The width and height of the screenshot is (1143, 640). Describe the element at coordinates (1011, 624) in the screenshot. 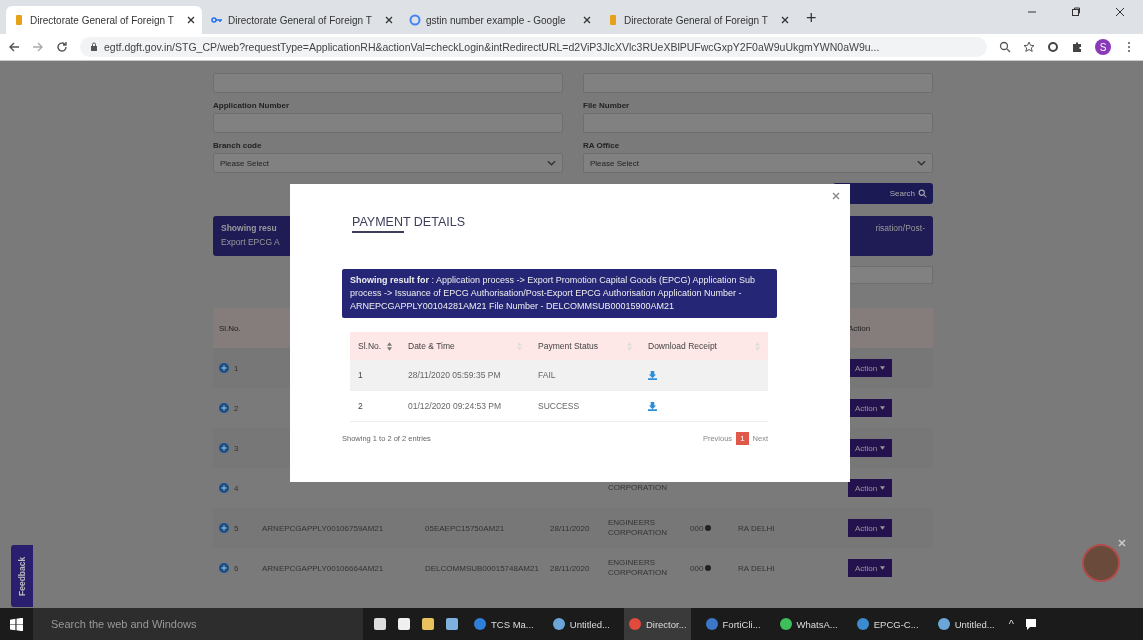

I see `tray-toggle: ^` at that location.